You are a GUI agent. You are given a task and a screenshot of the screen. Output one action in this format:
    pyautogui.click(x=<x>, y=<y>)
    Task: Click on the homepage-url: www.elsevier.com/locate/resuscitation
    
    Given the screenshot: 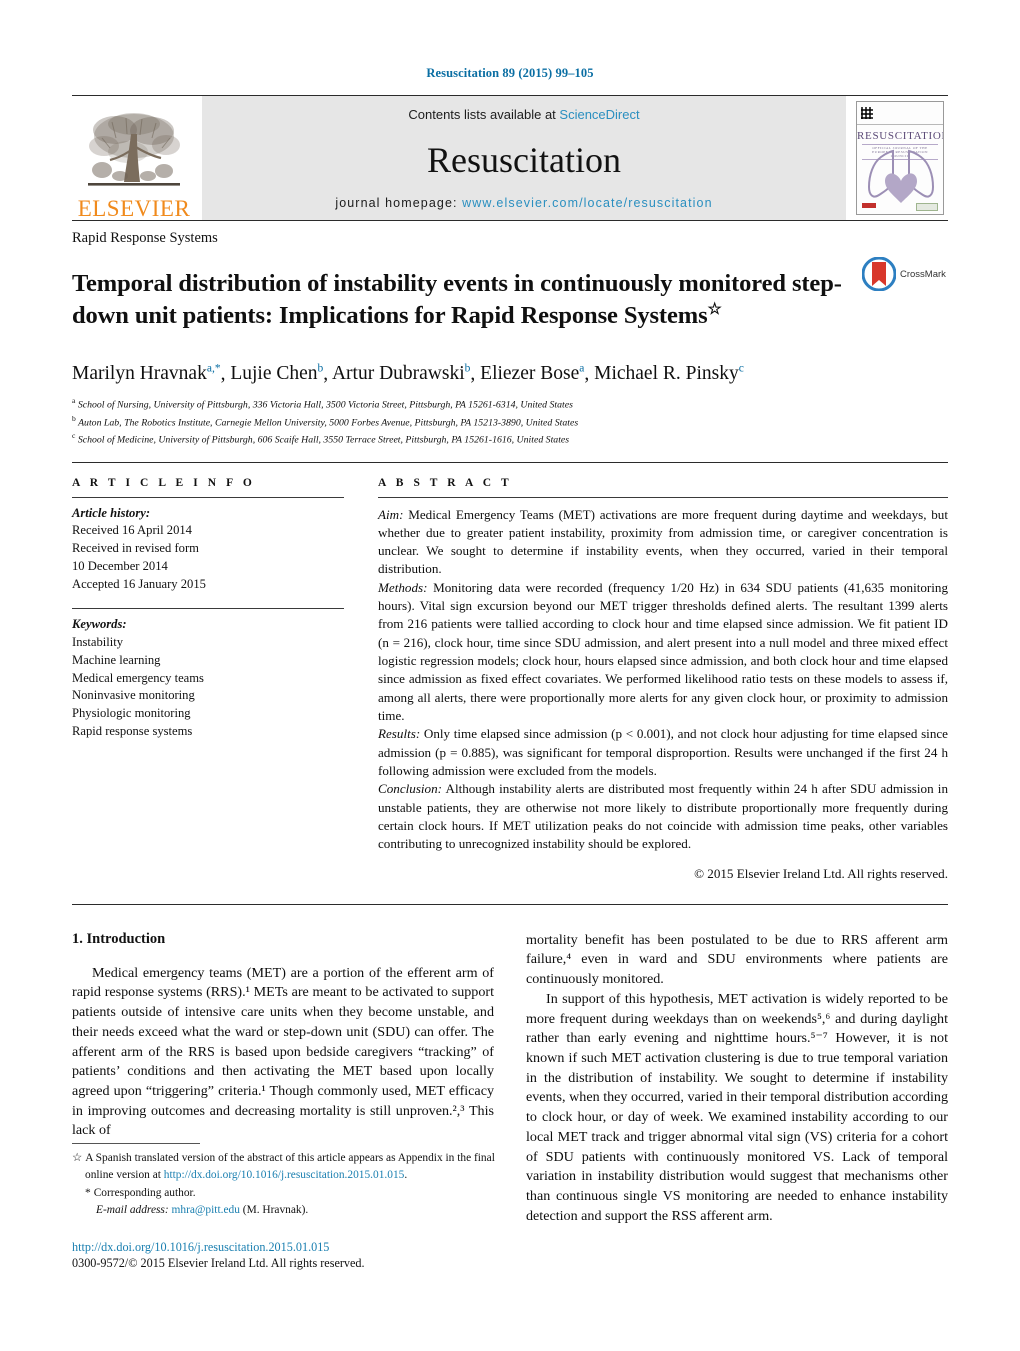 What is the action you would take?
    pyautogui.click(x=587, y=203)
    